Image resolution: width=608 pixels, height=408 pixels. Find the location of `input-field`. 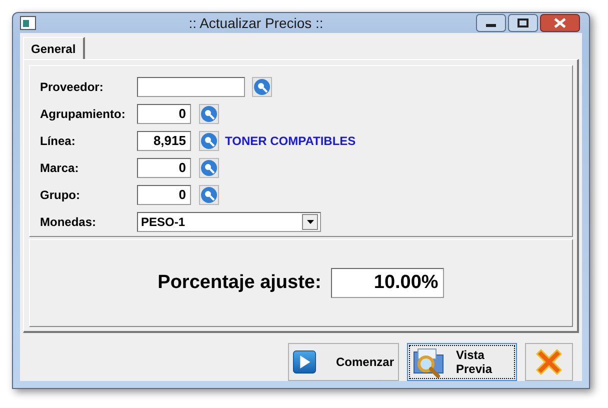

input-field is located at coordinates (191, 86).